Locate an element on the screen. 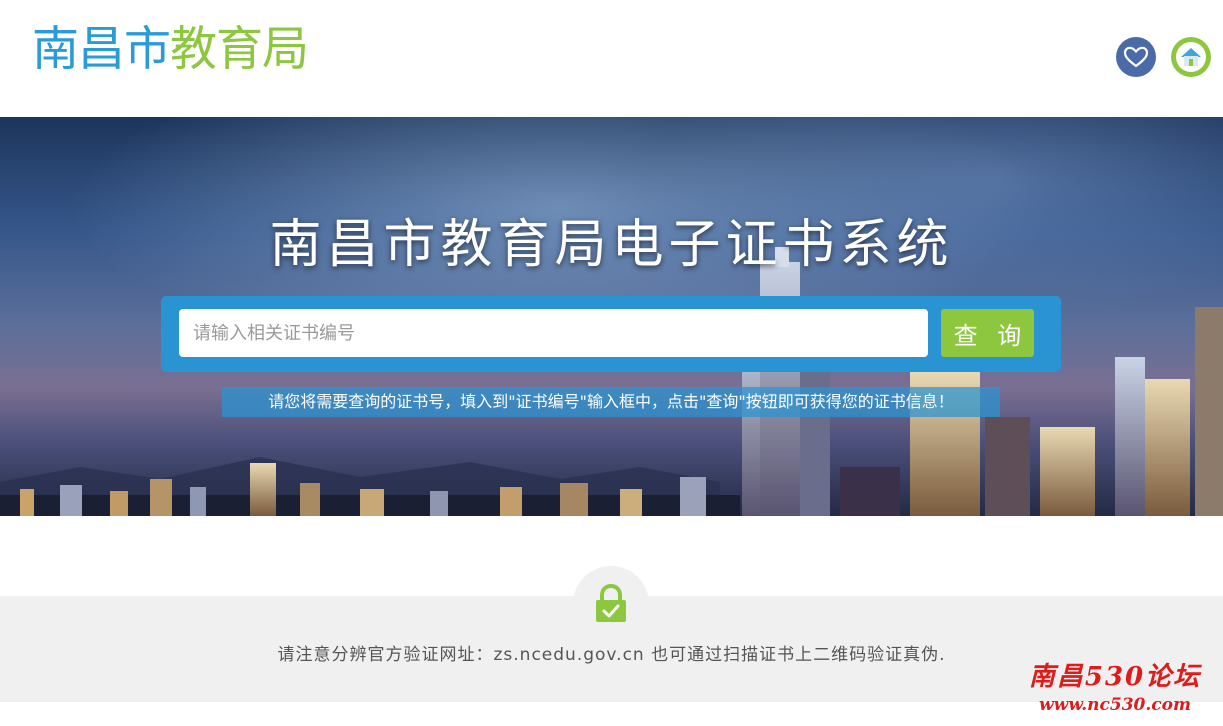  logo-city-text: 南昌市 is located at coordinates (101, 49).